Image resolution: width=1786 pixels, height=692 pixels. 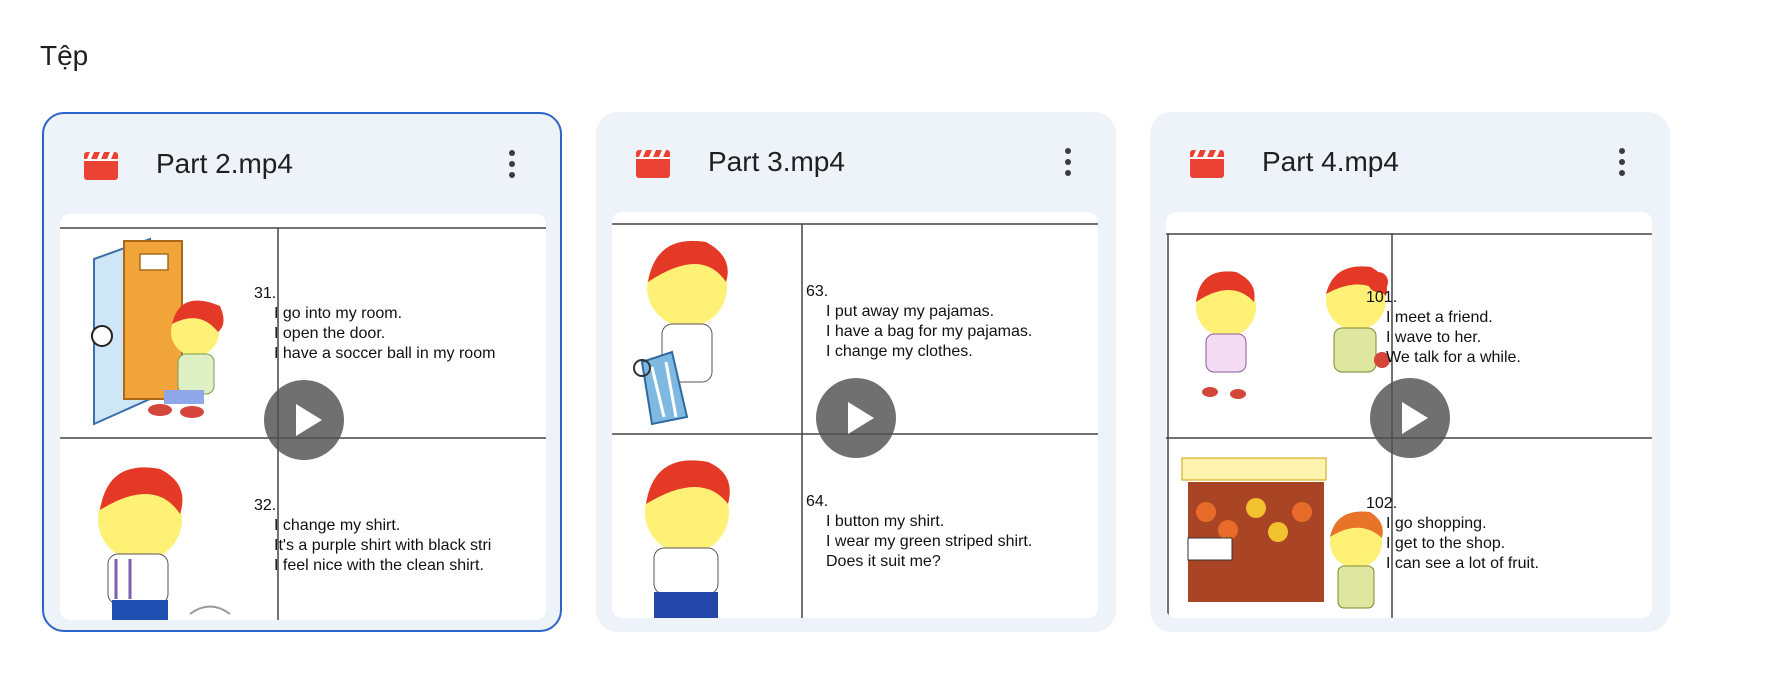 I want to click on entry-line: I change my shirt., so click(x=337, y=525).